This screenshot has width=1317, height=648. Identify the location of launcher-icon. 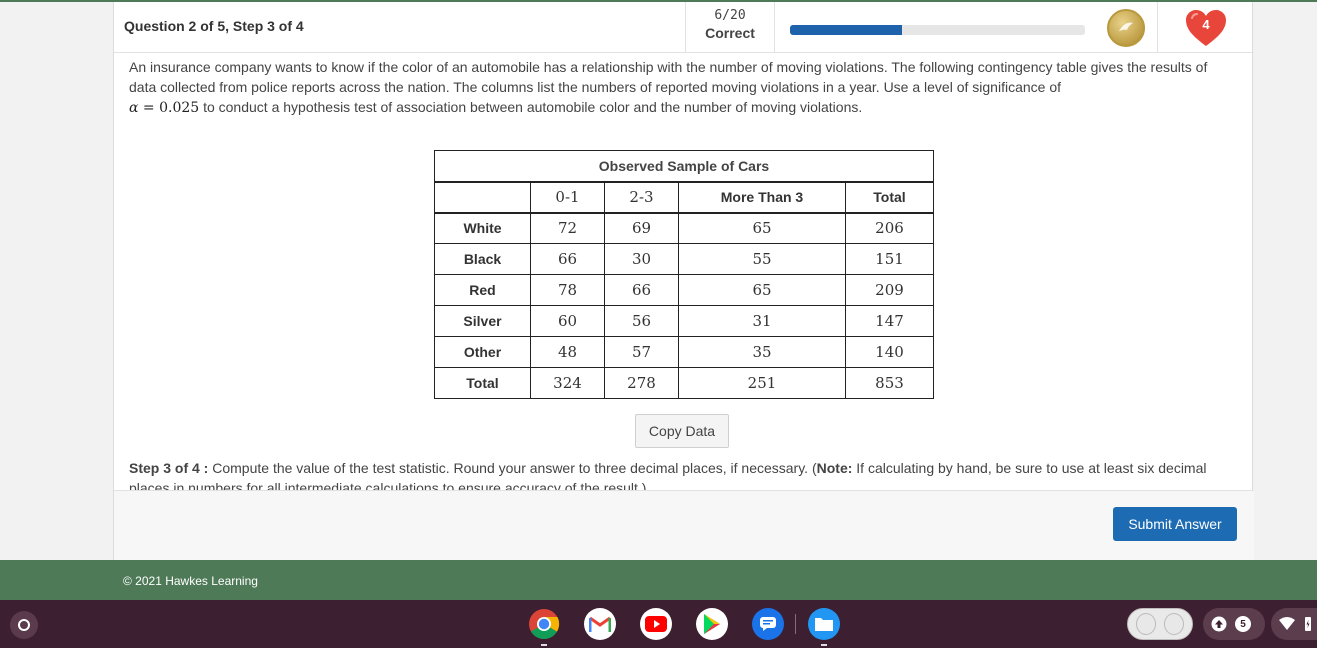
(24, 625).